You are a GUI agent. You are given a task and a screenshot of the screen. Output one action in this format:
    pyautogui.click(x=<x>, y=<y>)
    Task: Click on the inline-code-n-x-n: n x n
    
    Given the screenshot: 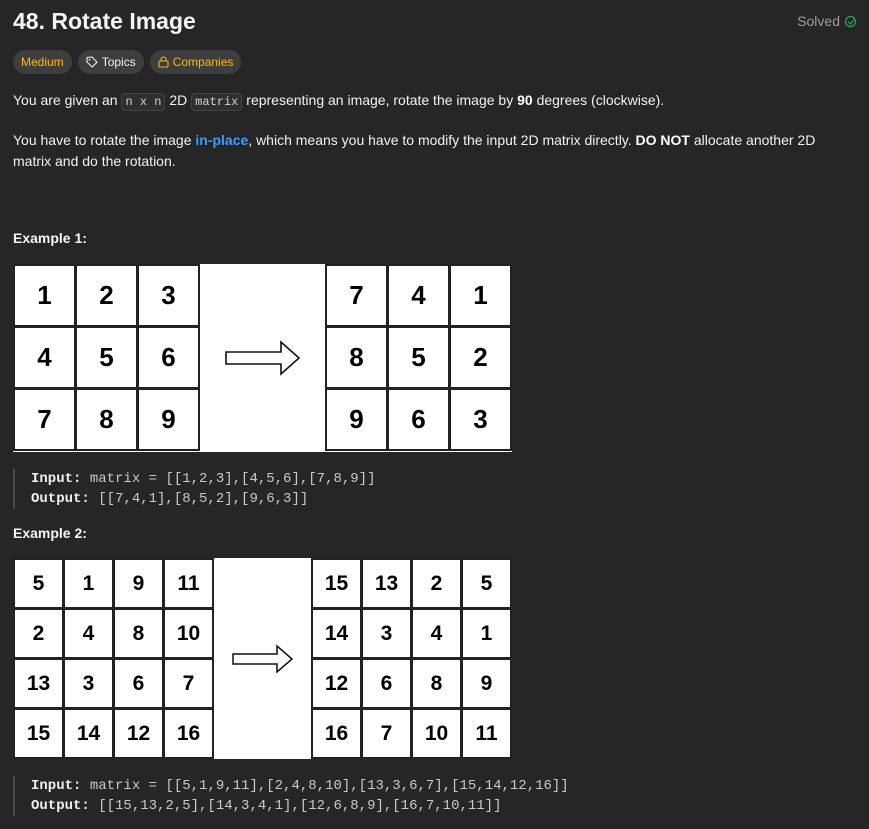 What is the action you would take?
    pyautogui.click(x=143, y=102)
    